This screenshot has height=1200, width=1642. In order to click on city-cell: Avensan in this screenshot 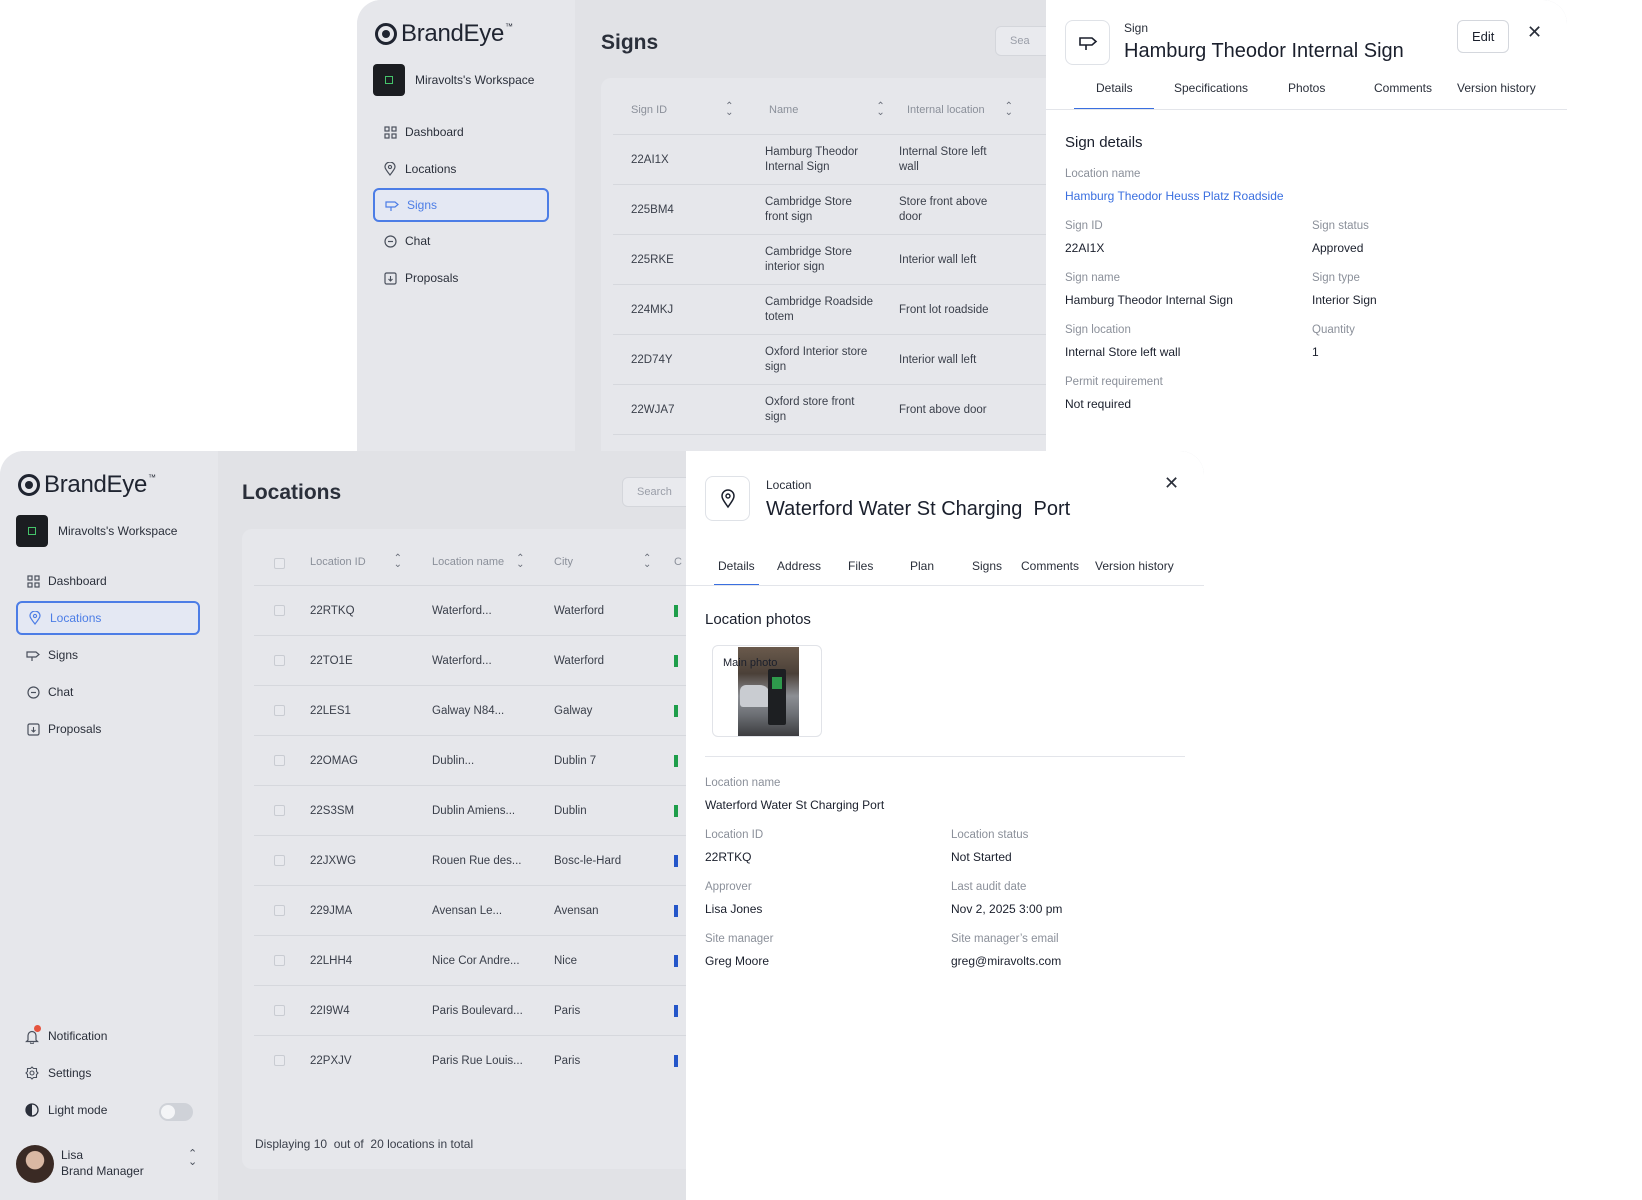, I will do `click(576, 911)`.